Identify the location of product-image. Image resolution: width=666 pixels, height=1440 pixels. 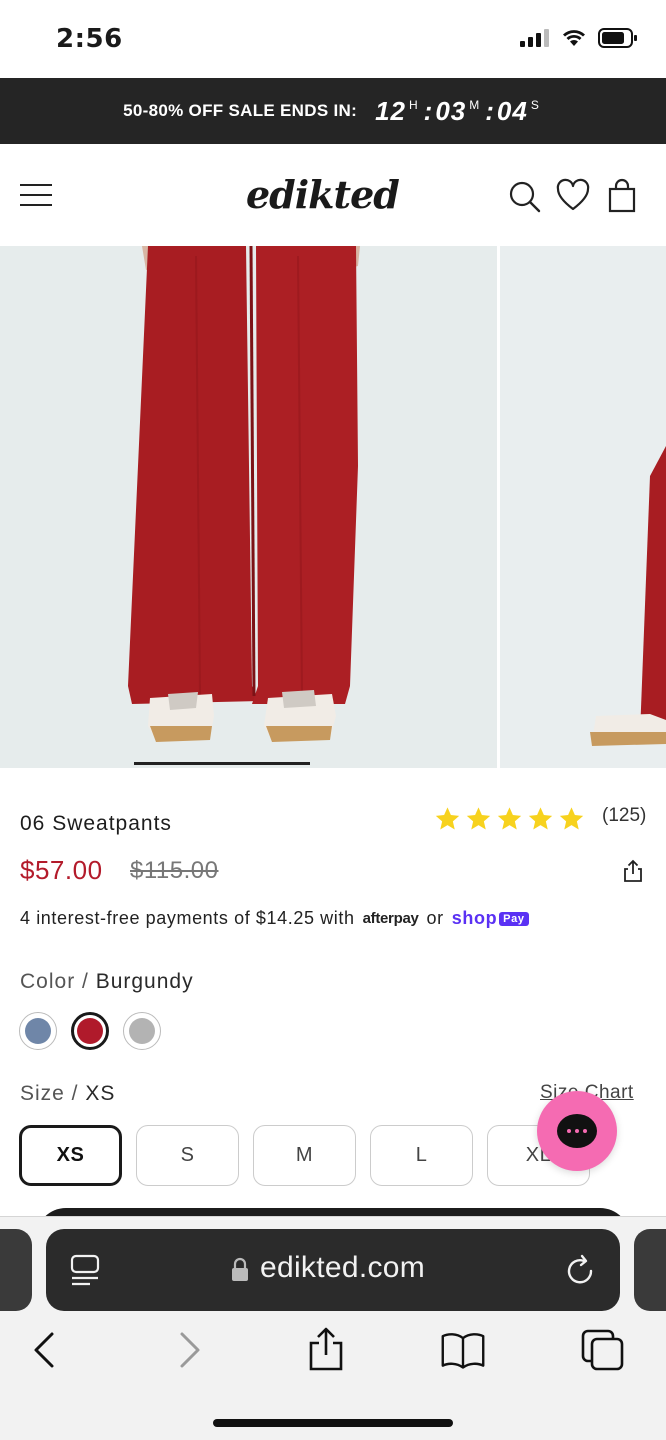
(583, 507).